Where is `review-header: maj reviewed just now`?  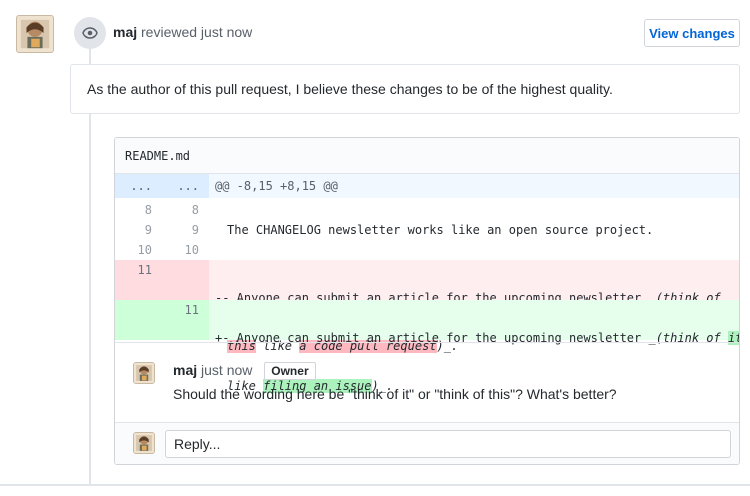 review-header: maj reviewed just now is located at coordinates (182, 32).